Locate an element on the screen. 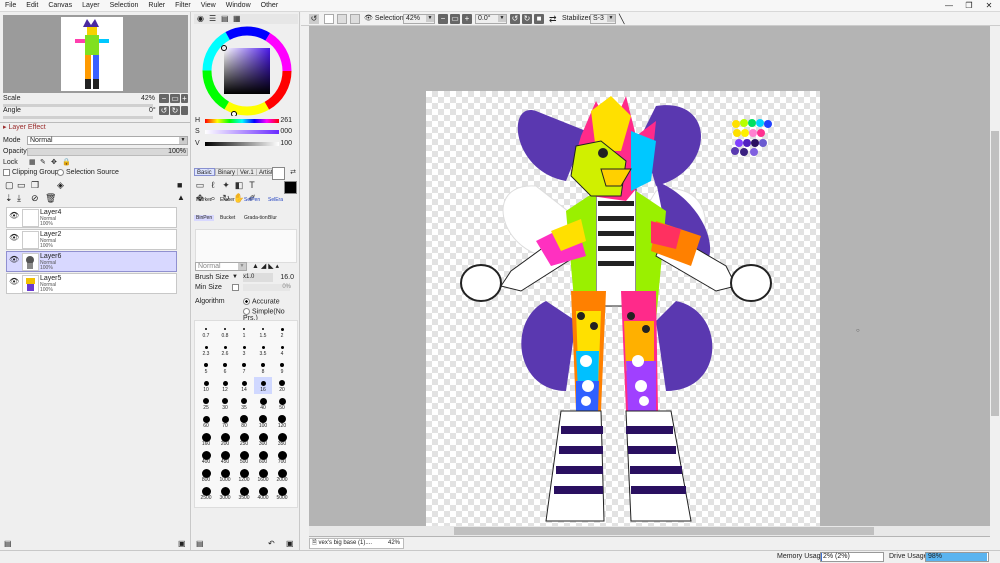 The height and width of the screenshot is (563, 1000). brush-size-cell: 10 is located at coordinates (206, 385).